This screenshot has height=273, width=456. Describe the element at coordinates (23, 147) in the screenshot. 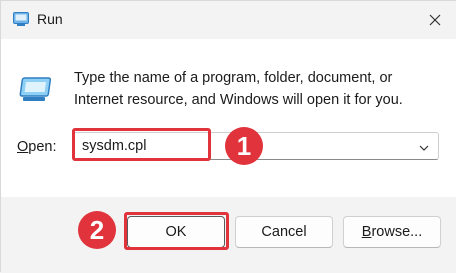

I see `open-label-accelerator: O` at that location.